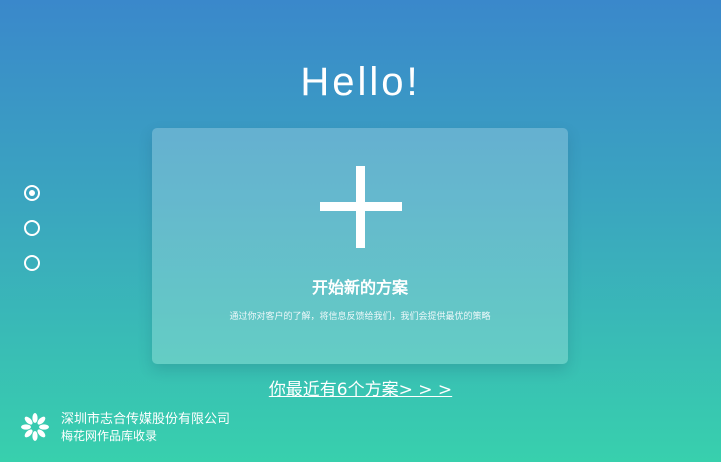  I want to click on collection-note: 梅花网作品库收录, so click(109, 435).